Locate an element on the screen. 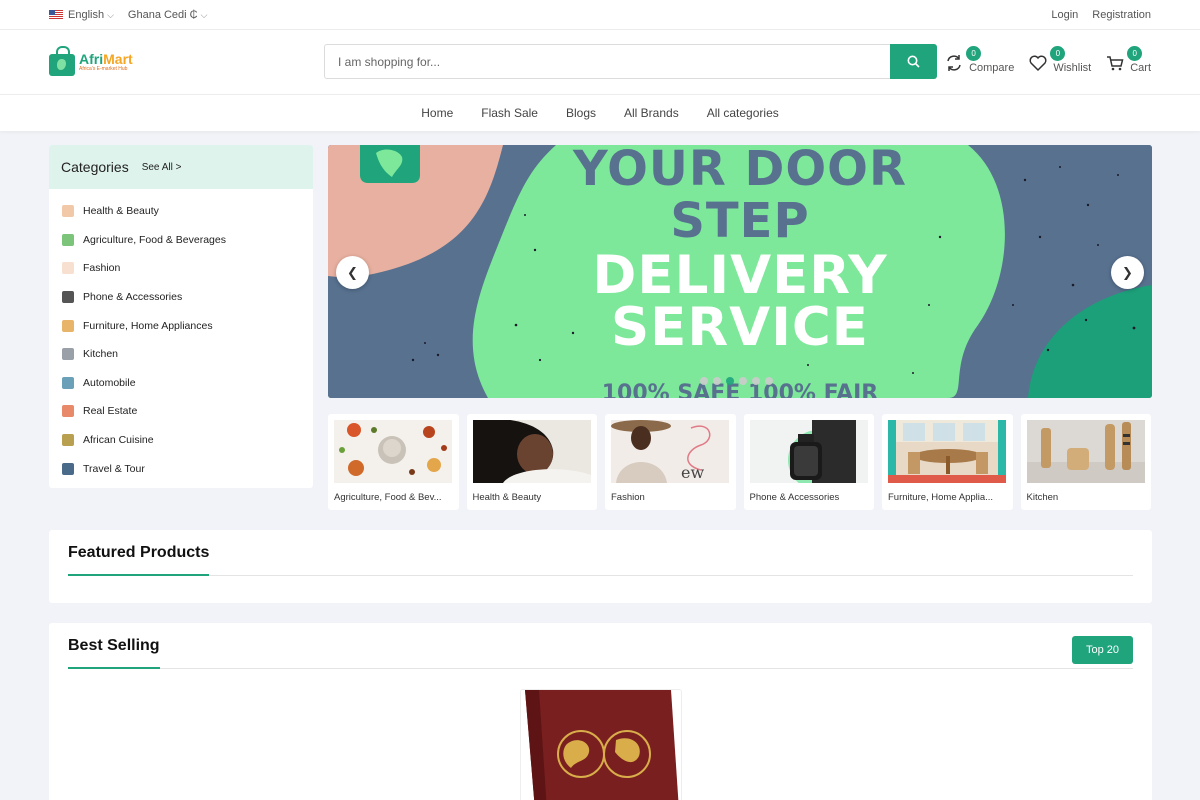 This screenshot has width=1200, height=800. categories-title: Categories is located at coordinates (95, 167).